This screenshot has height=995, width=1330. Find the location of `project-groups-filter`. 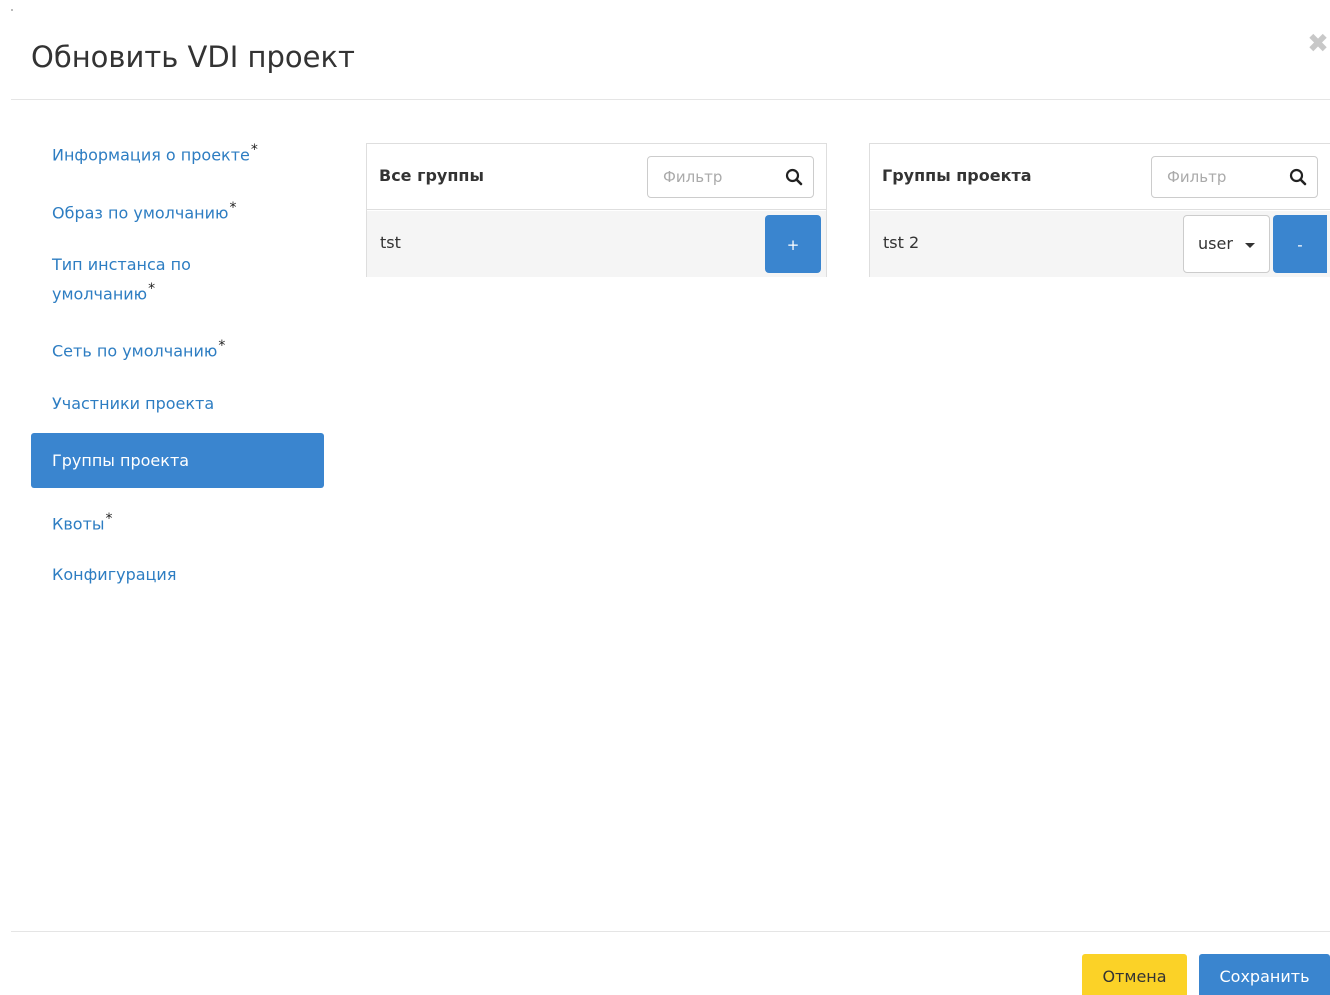

project-groups-filter is located at coordinates (1234, 177).